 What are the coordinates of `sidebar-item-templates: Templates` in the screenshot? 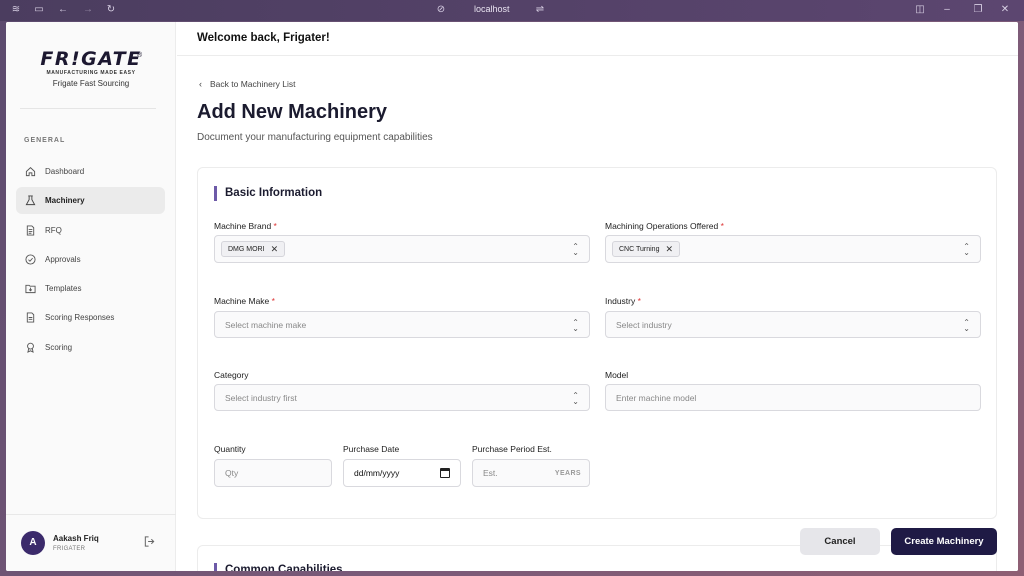 It's located at (90, 288).